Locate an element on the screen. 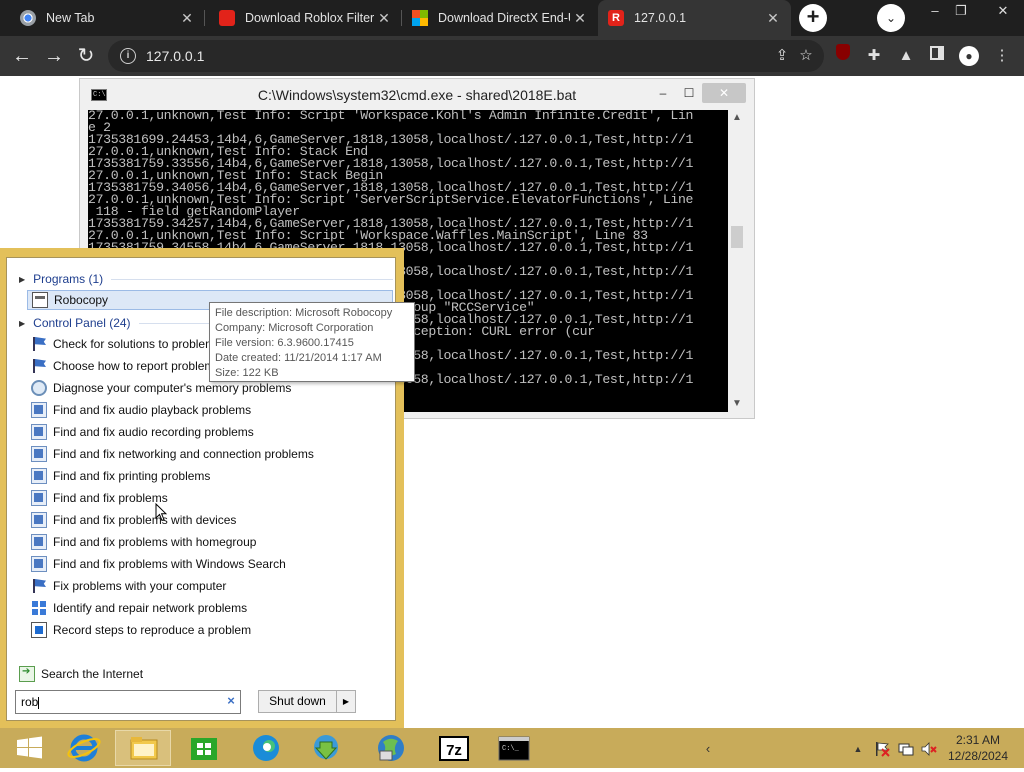 The image size is (1024, 772). control-panel-result: Find and fix audio playback problems is located at coordinates (210, 410).